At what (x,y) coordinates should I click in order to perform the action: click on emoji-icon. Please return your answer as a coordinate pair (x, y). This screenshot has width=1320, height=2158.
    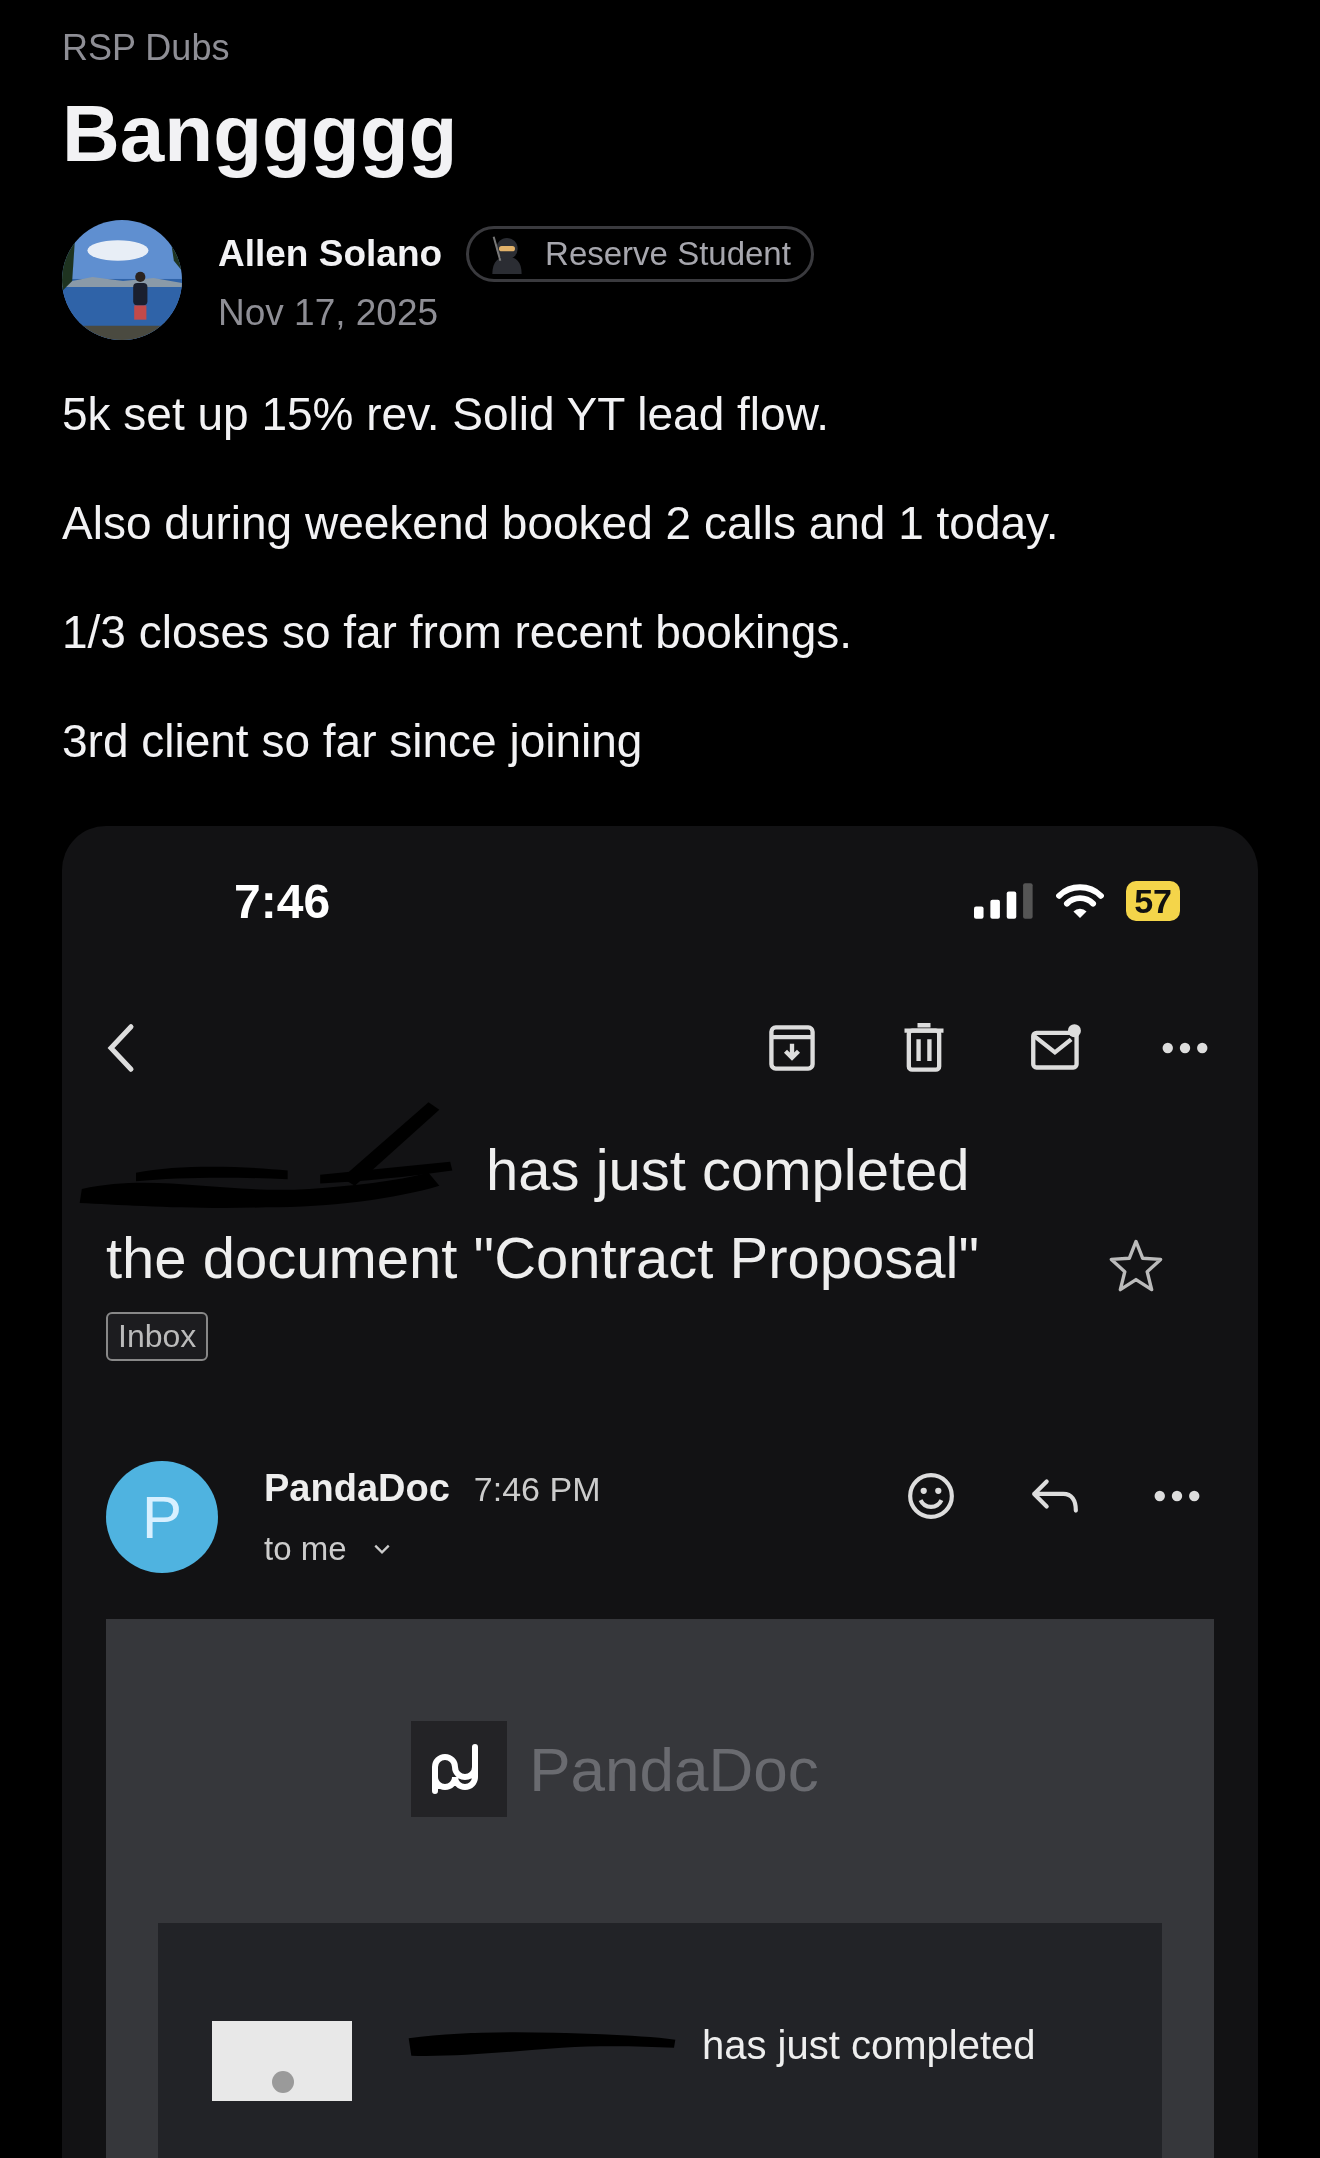
    Looking at the image, I should click on (931, 1496).